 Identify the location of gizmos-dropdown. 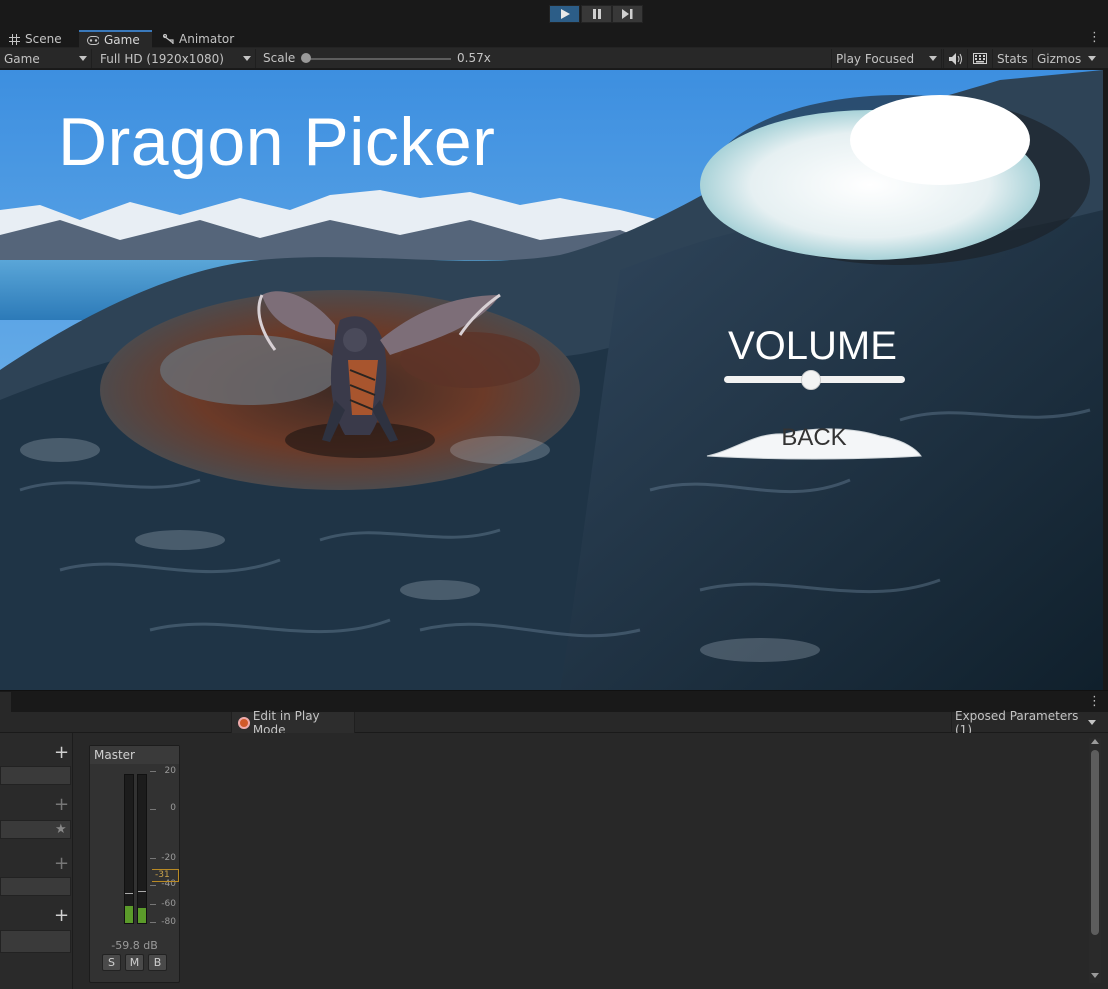
(1092, 58).